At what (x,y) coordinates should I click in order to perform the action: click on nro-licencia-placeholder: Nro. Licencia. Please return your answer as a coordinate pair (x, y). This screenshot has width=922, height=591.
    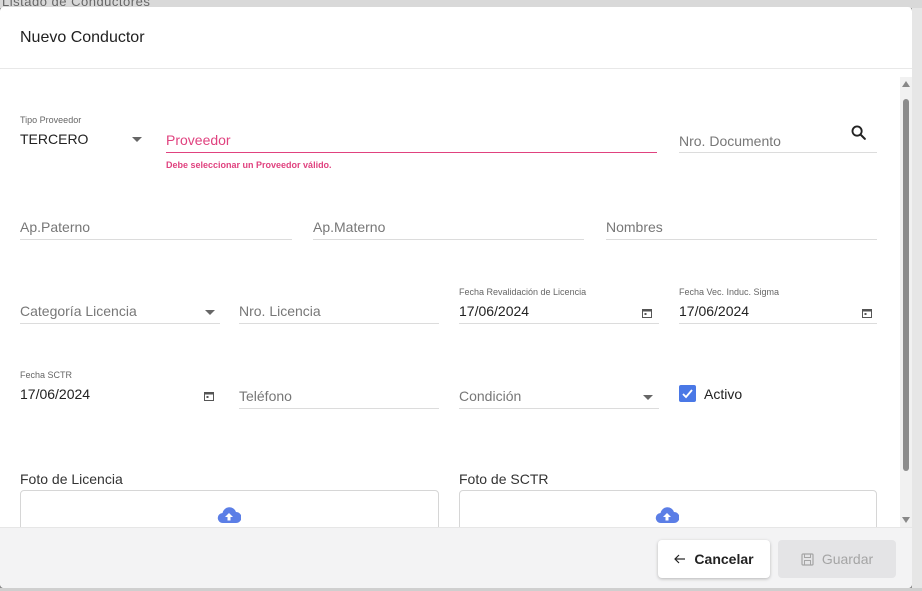
    Looking at the image, I should click on (280, 311).